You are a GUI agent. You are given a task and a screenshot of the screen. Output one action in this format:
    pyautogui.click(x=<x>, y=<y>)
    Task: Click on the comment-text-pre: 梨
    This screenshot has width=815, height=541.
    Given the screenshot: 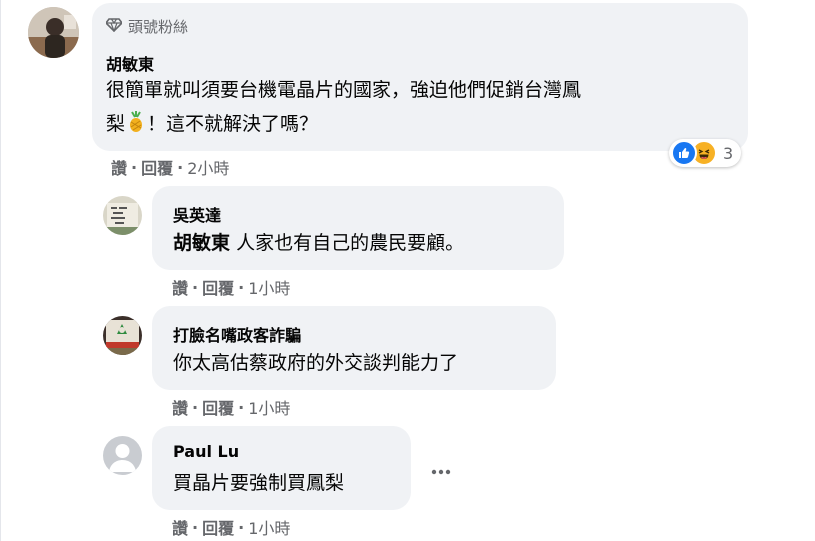 What is the action you would take?
    pyautogui.click(x=116, y=124)
    